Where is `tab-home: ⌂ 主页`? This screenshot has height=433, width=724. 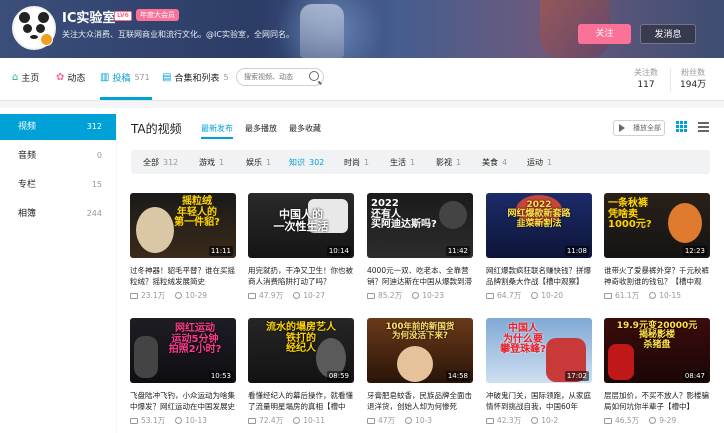 tab-home: ⌂ 主页 is located at coordinates (25, 77).